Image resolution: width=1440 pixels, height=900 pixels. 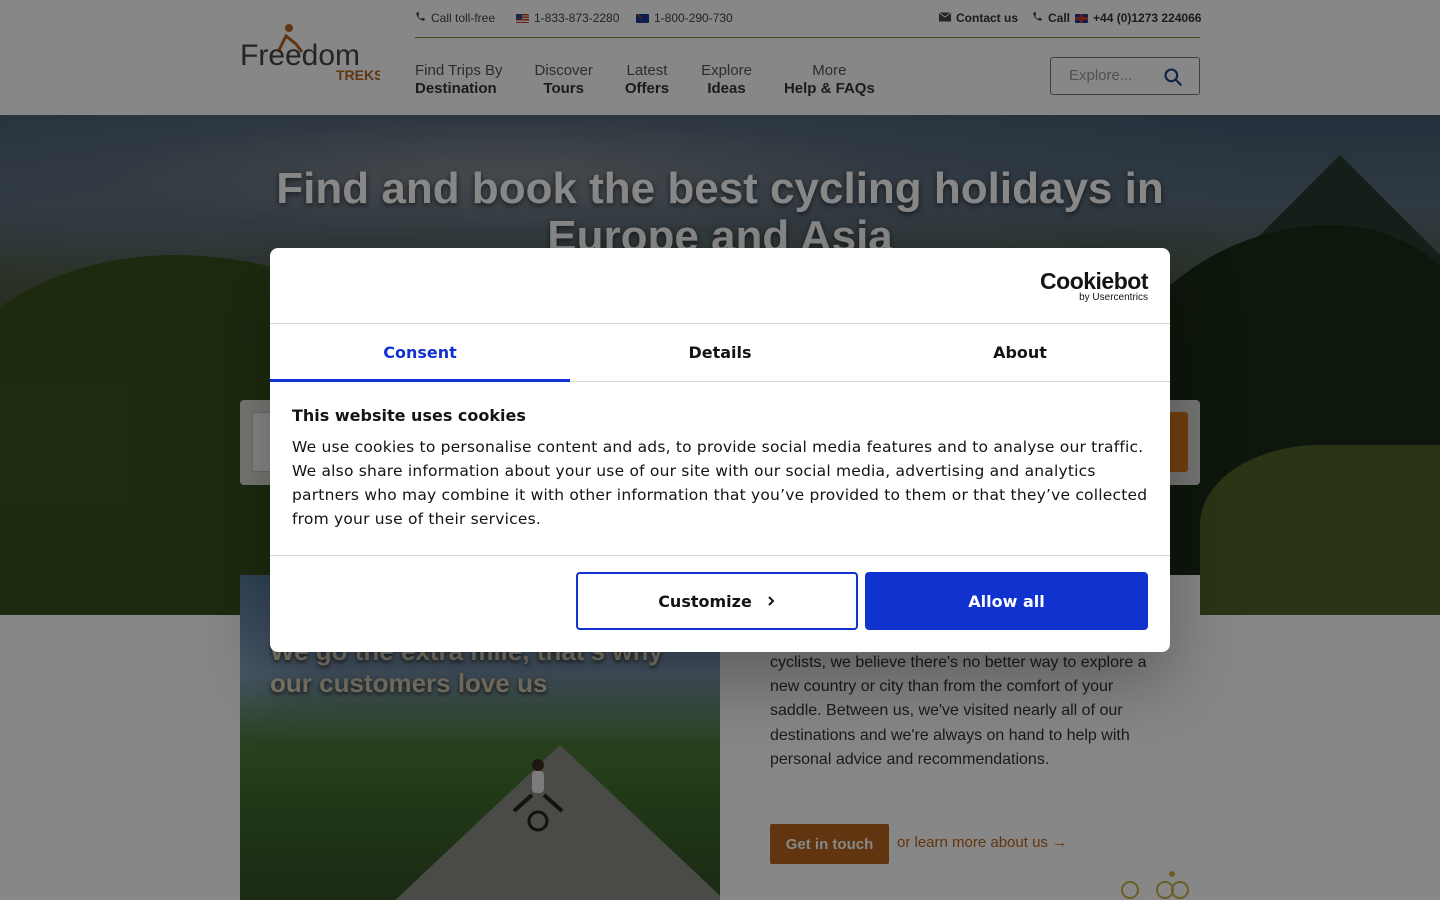 What do you see at coordinates (771, 601) in the screenshot?
I see `chevron-right-icon` at bounding box center [771, 601].